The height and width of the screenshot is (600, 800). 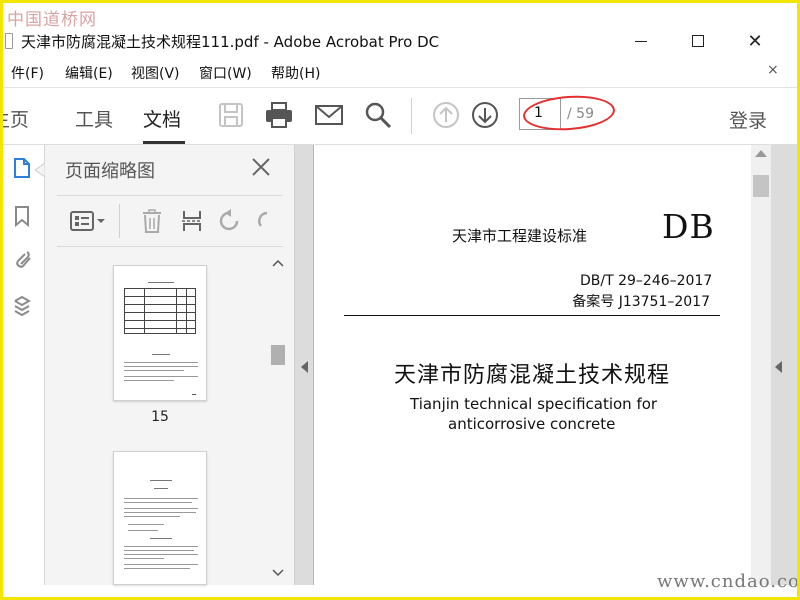 What do you see at coordinates (231, 115) in the screenshot?
I see `save-icon` at bounding box center [231, 115].